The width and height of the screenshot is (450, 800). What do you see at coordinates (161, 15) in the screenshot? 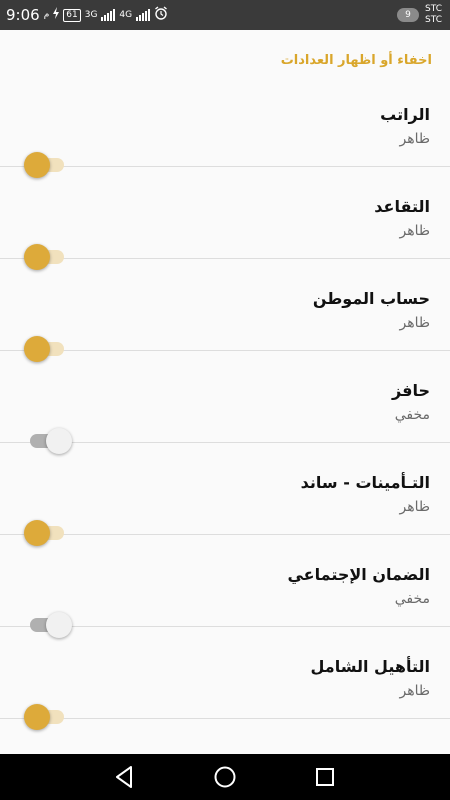
I see `alarm-icon` at bounding box center [161, 15].